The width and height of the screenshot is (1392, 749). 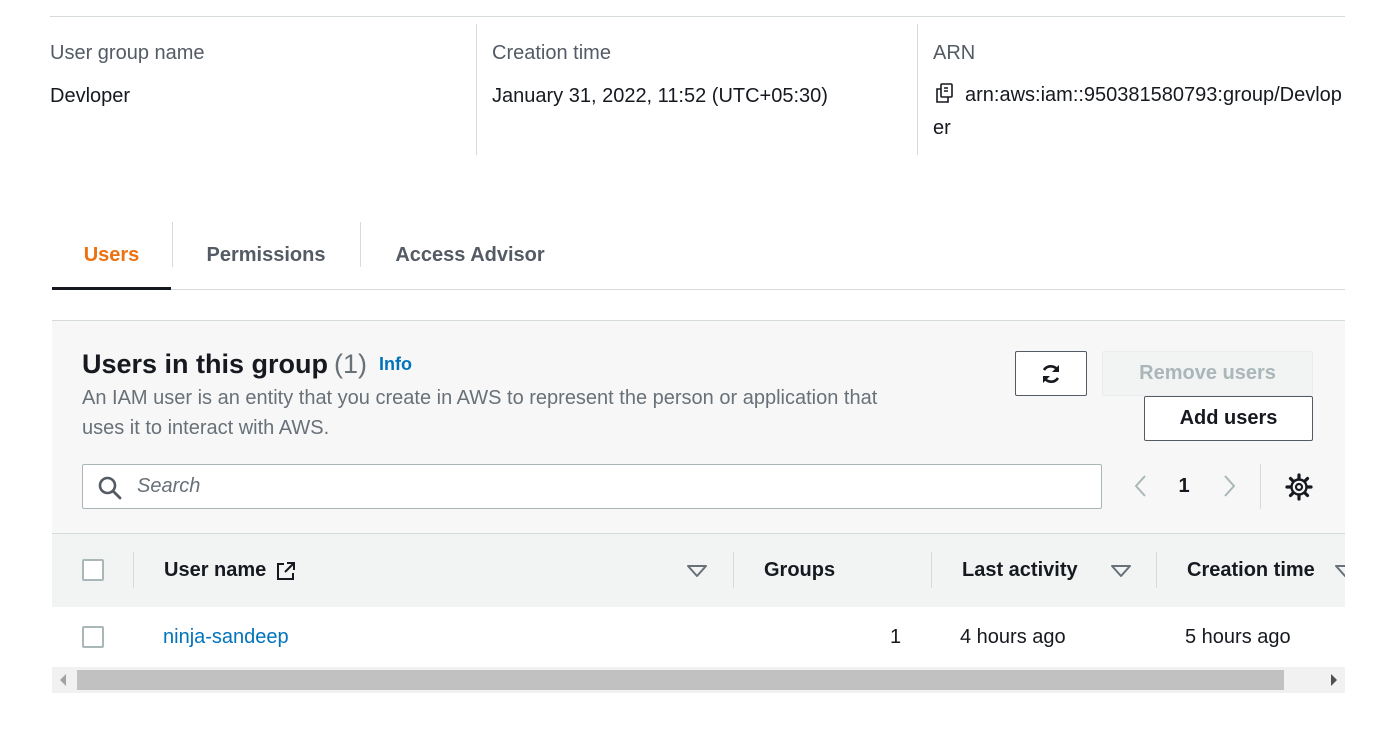 I want to click on copy-icon, so click(x=945, y=93).